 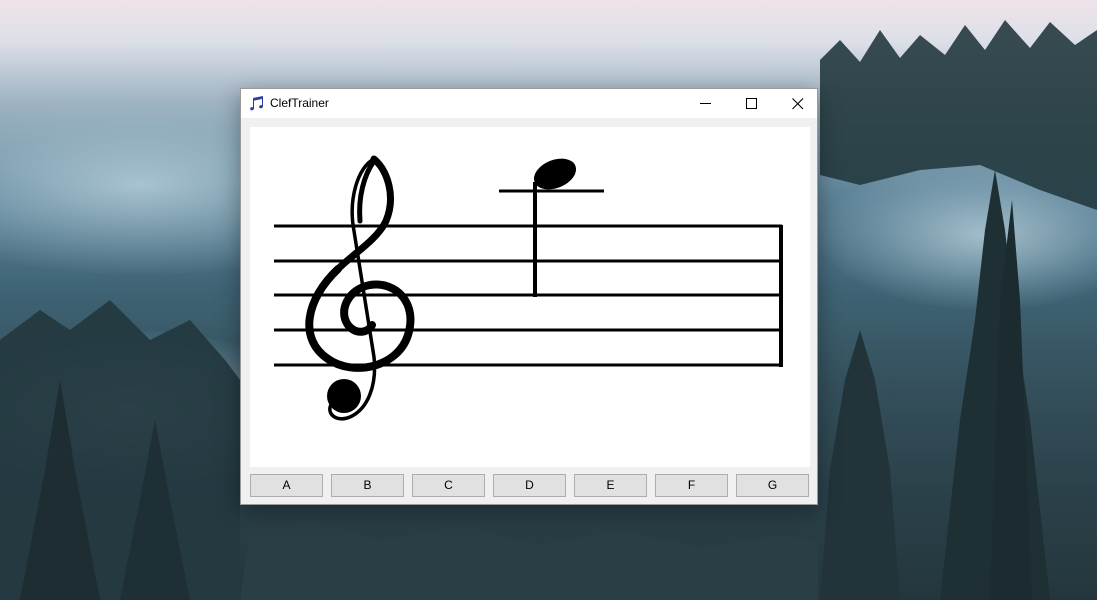 I want to click on close-icon, so click(x=798, y=104).